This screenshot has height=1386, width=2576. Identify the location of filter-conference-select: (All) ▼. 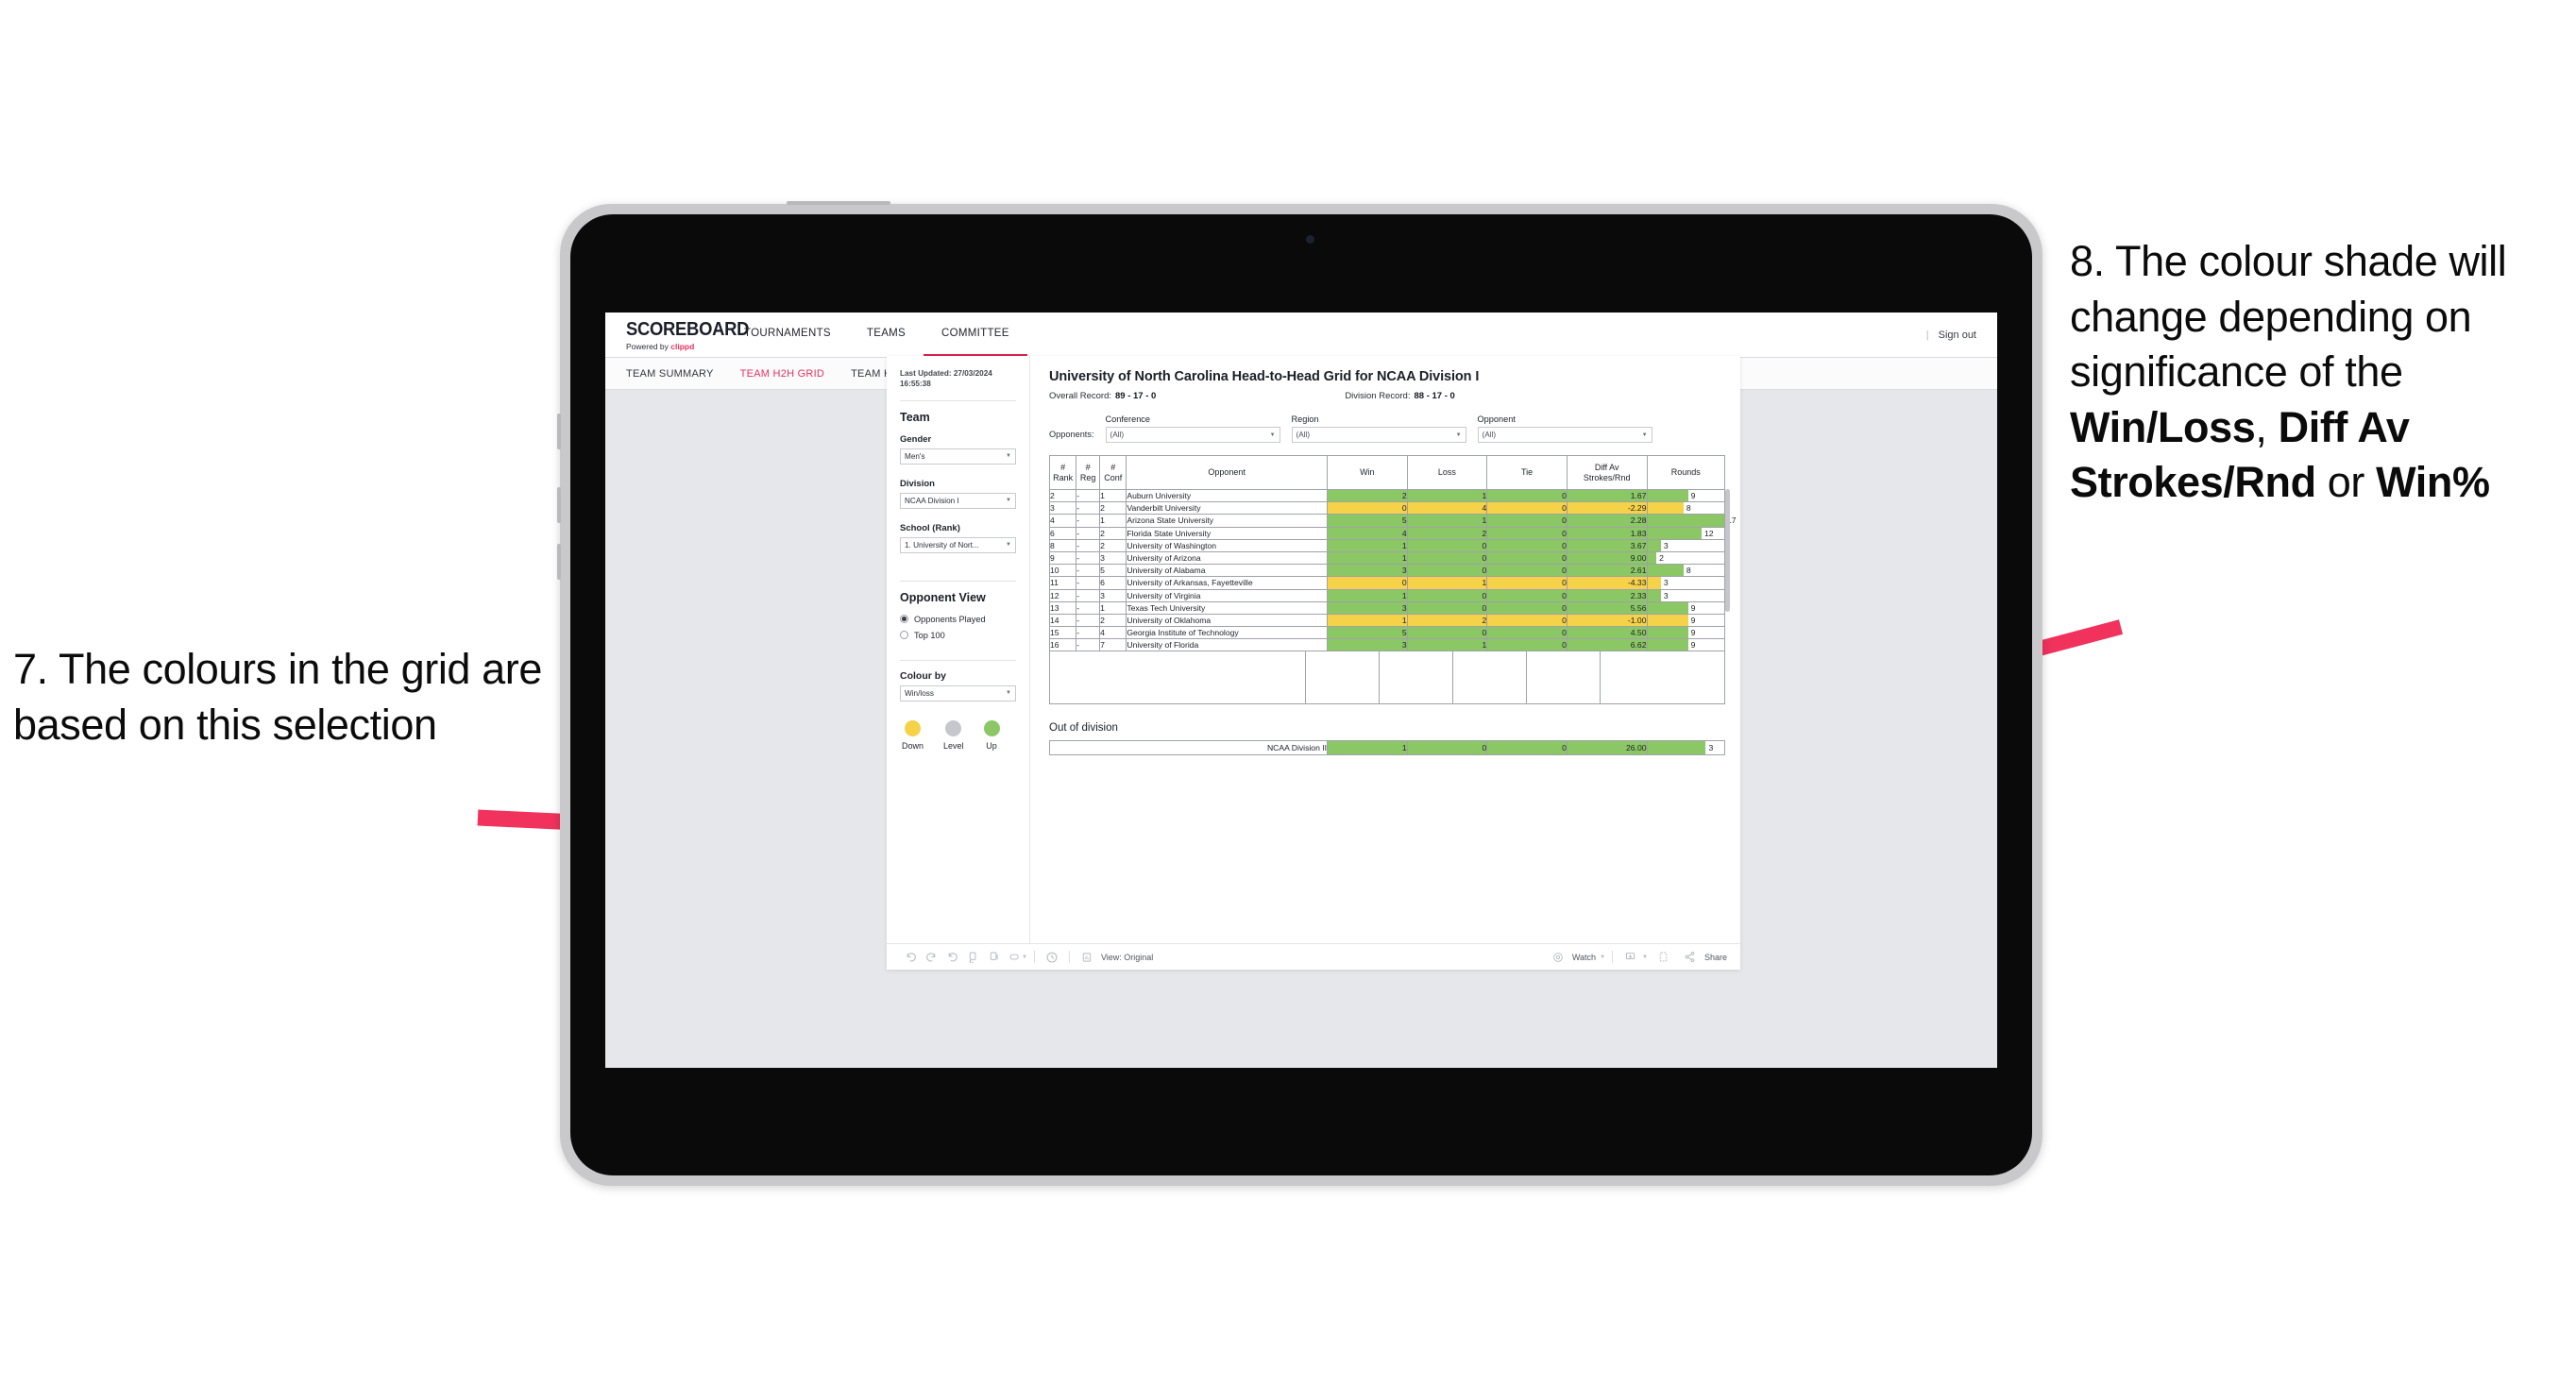
(1192, 435).